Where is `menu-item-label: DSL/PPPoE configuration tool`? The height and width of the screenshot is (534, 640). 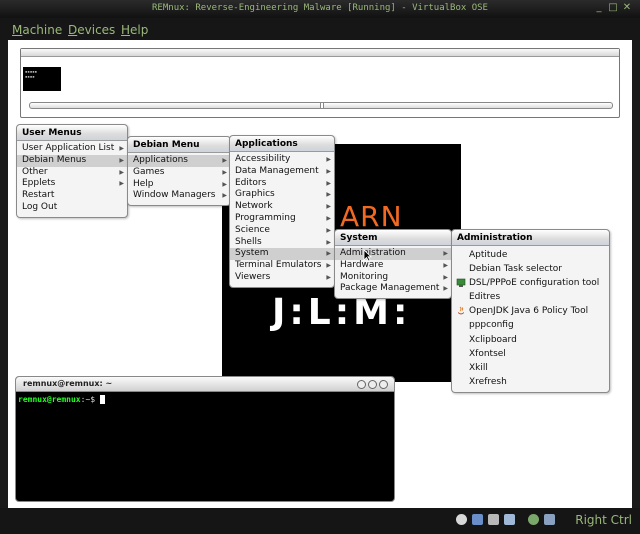
menu-item-label: DSL/PPPoE configuration tool is located at coordinates (534, 283).